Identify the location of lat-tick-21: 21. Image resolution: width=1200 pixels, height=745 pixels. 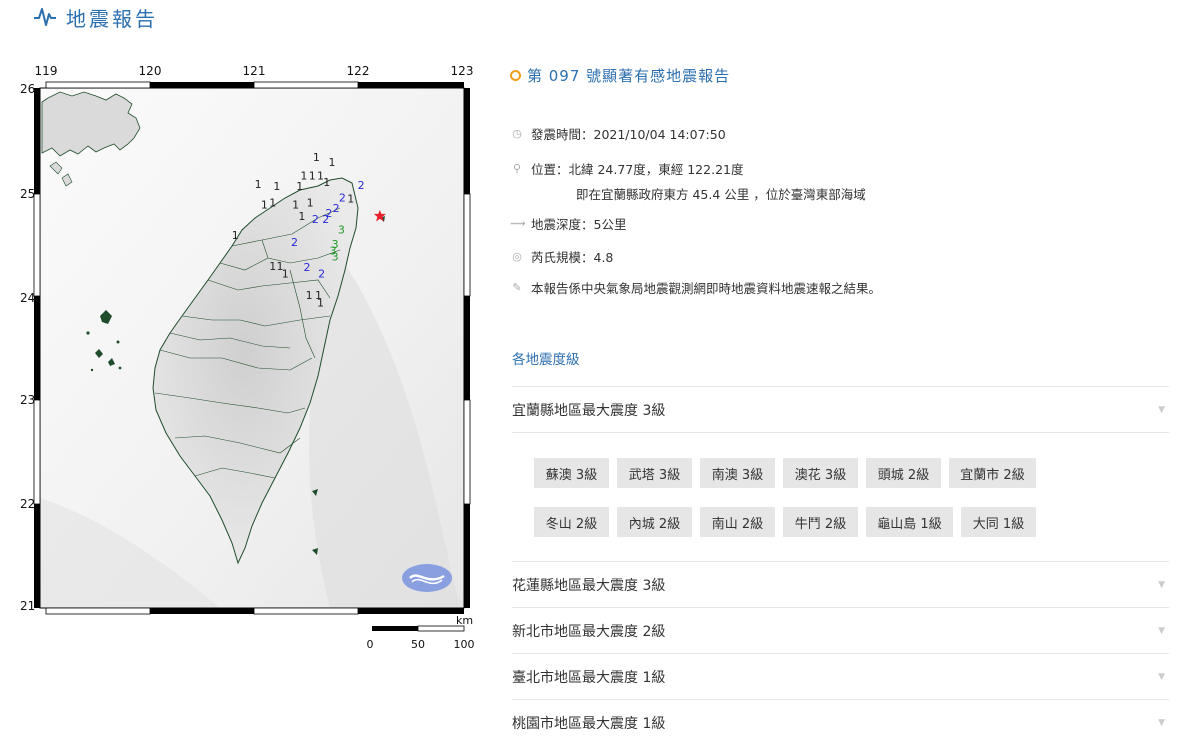
(27, 606).